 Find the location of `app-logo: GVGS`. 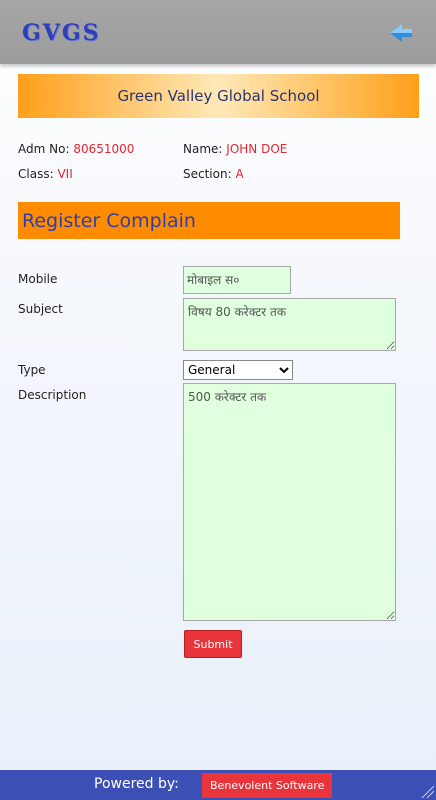

app-logo: GVGS is located at coordinates (61, 33).